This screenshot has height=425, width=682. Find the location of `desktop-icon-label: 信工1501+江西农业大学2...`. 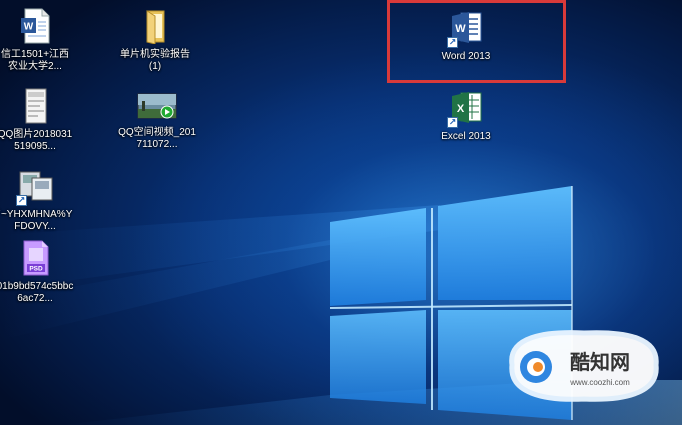

desktop-icon-label: 信工1501+江西农业大学2... is located at coordinates (35, 60).